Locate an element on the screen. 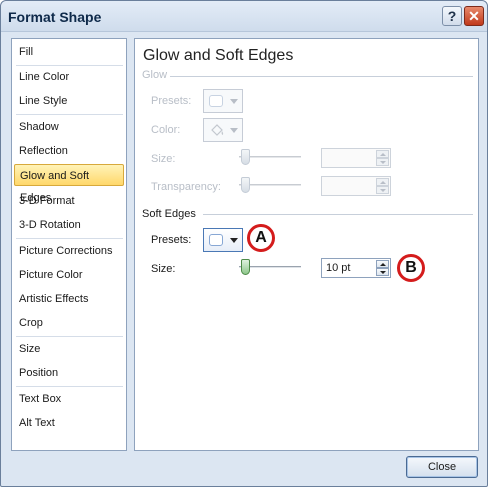 This screenshot has width=488, height=487. glow-color-label: Color: is located at coordinates (166, 130).